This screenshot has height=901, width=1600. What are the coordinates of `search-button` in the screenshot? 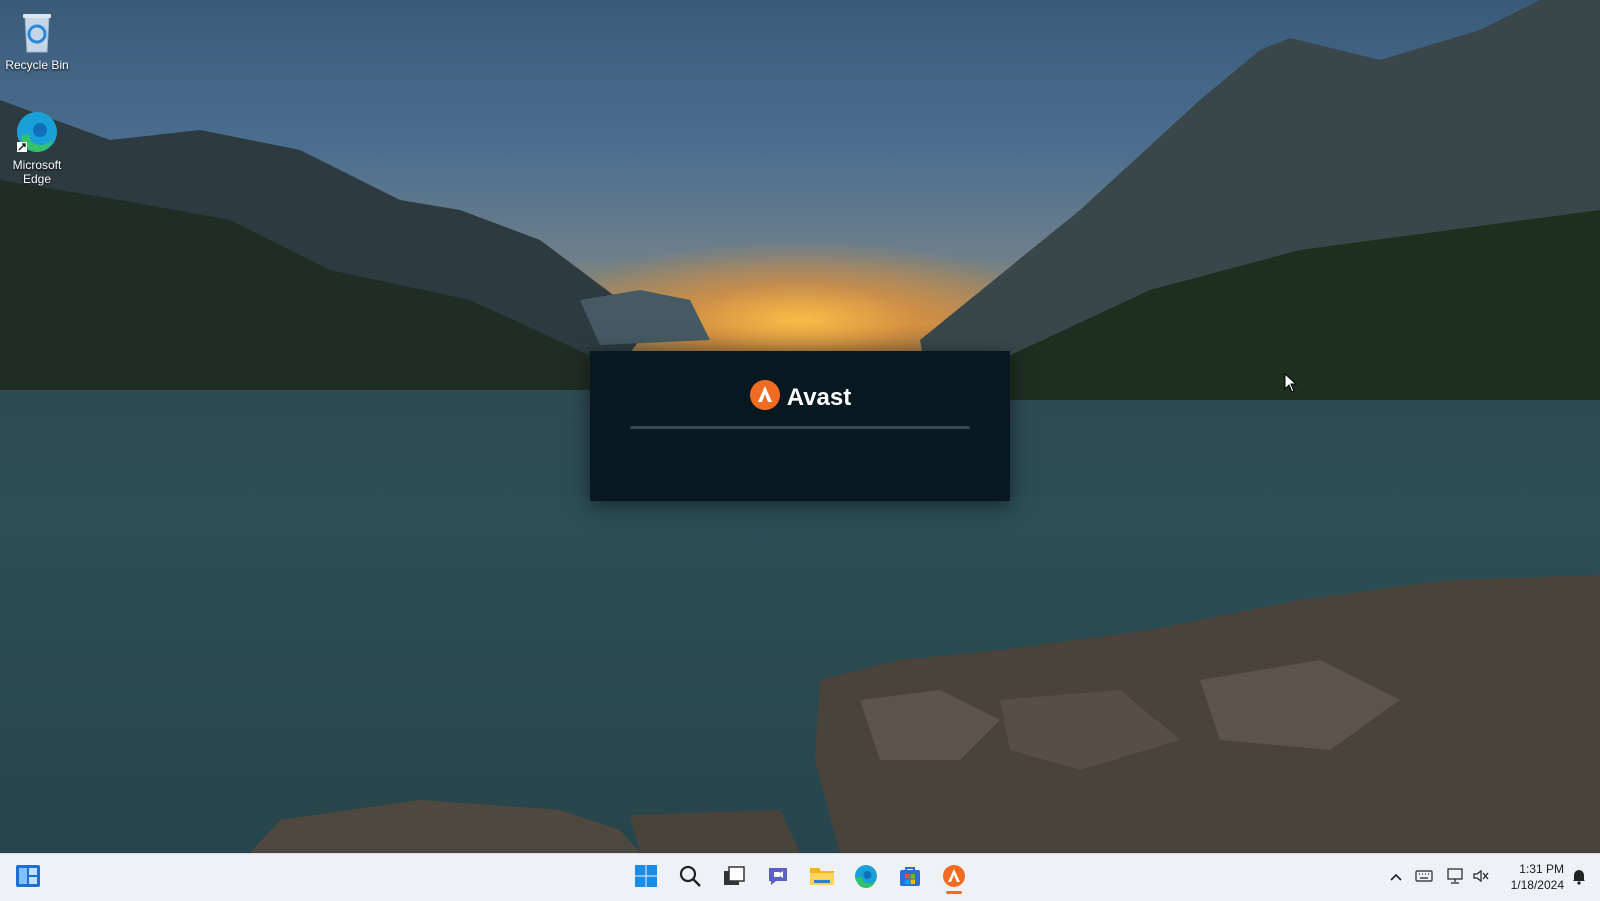 It's located at (690, 878).